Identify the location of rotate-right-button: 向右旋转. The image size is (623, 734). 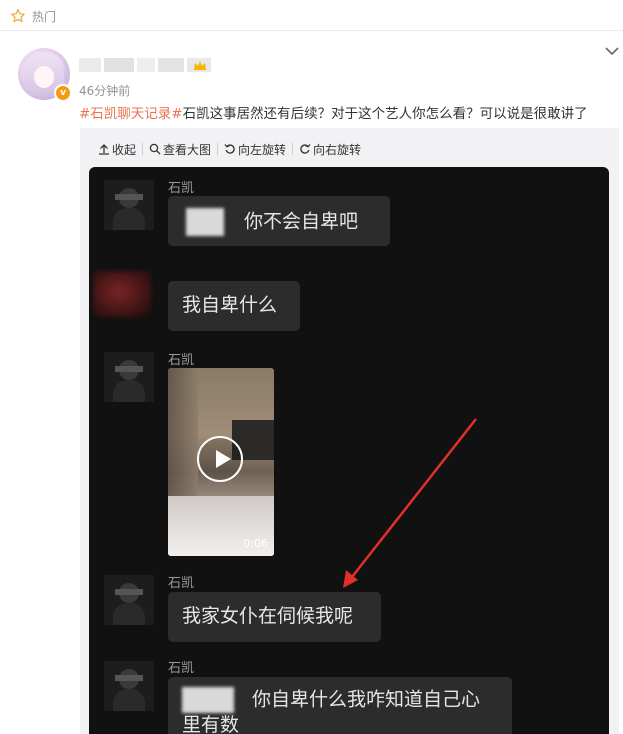
(330, 149).